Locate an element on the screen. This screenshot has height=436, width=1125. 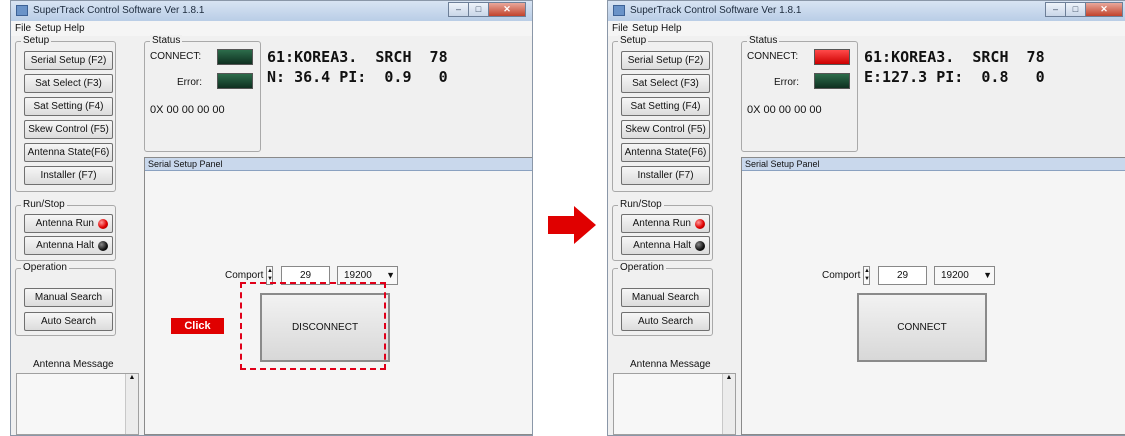
setup-group-label: Setup is located at coordinates (36, 41).